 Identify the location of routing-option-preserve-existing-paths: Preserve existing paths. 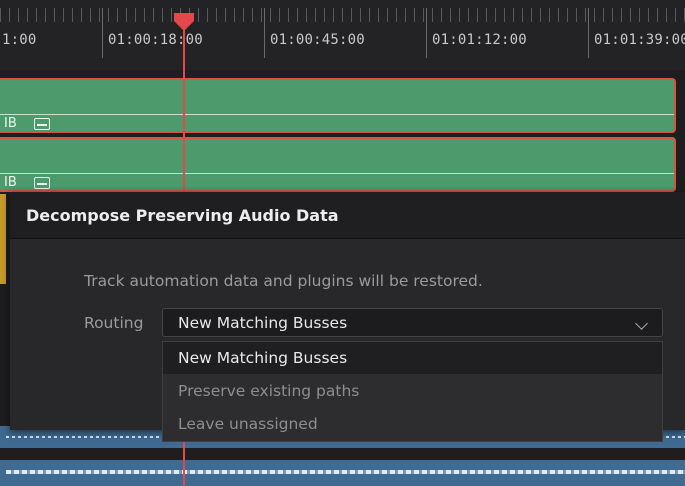
(412, 391).